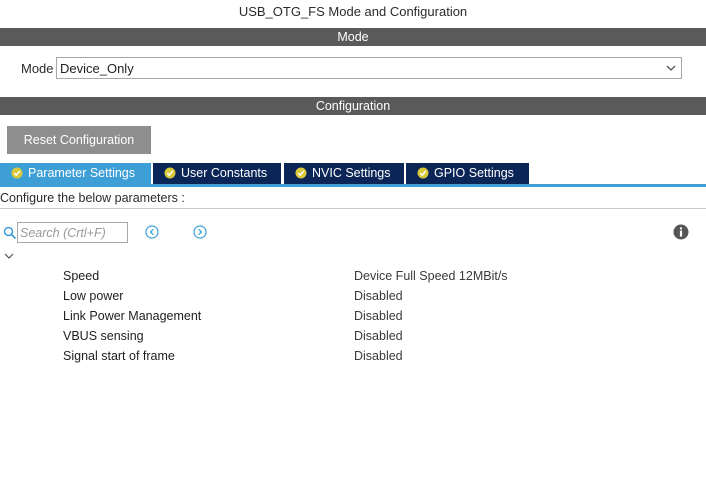  I want to click on divider, so click(353, 208).